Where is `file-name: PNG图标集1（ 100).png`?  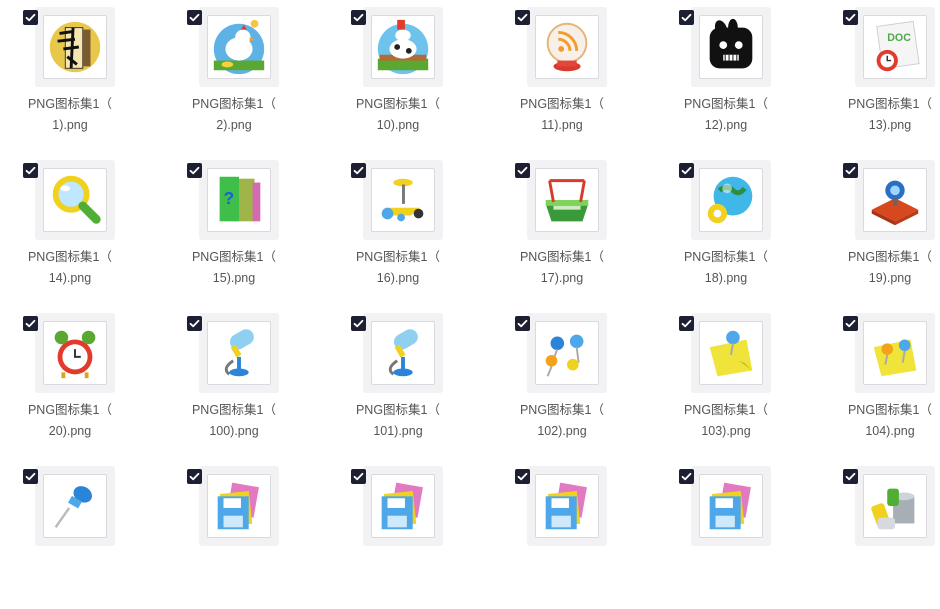
file-name: PNG图标集1（ 100).png is located at coordinates (234, 421).